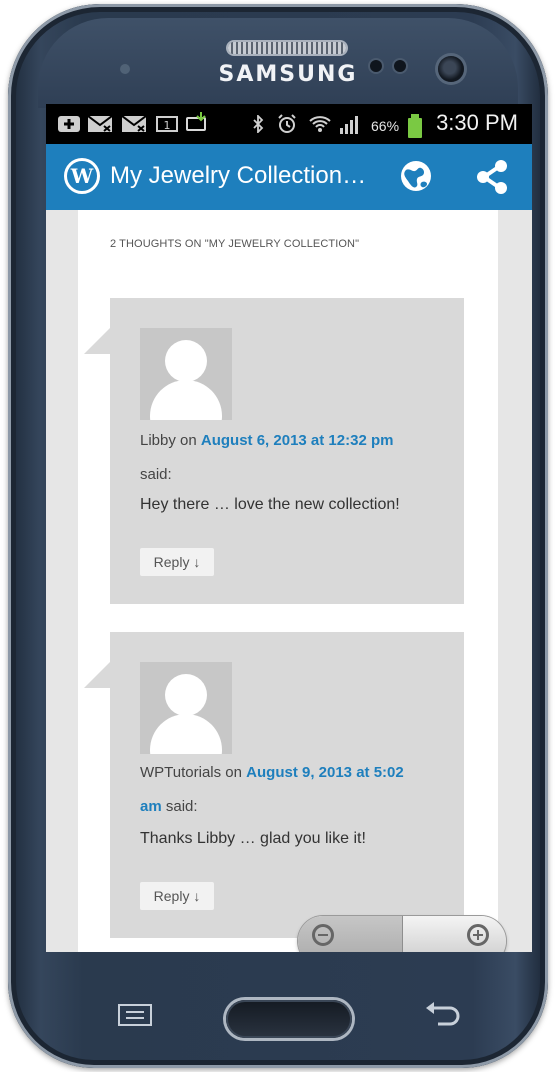 Image resolution: width=556 pixels, height=1072 pixels. What do you see at coordinates (100, 124) in the screenshot?
I see `missed-email-icon` at bounding box center [100, 124].